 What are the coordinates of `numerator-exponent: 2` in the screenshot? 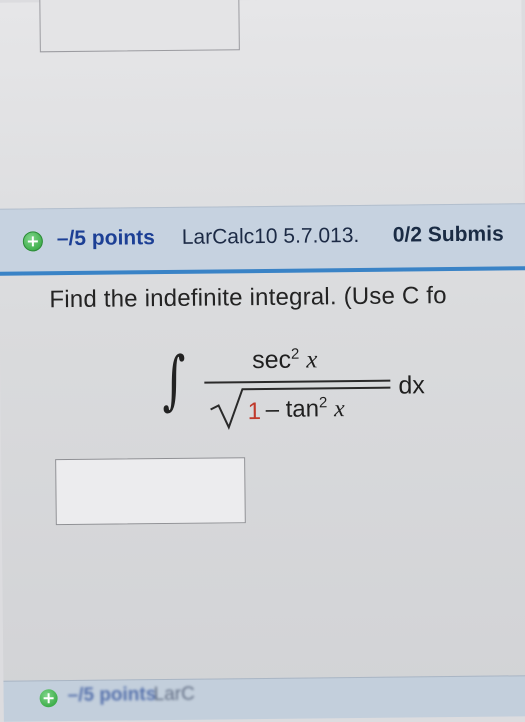 It's located at (295, 354).